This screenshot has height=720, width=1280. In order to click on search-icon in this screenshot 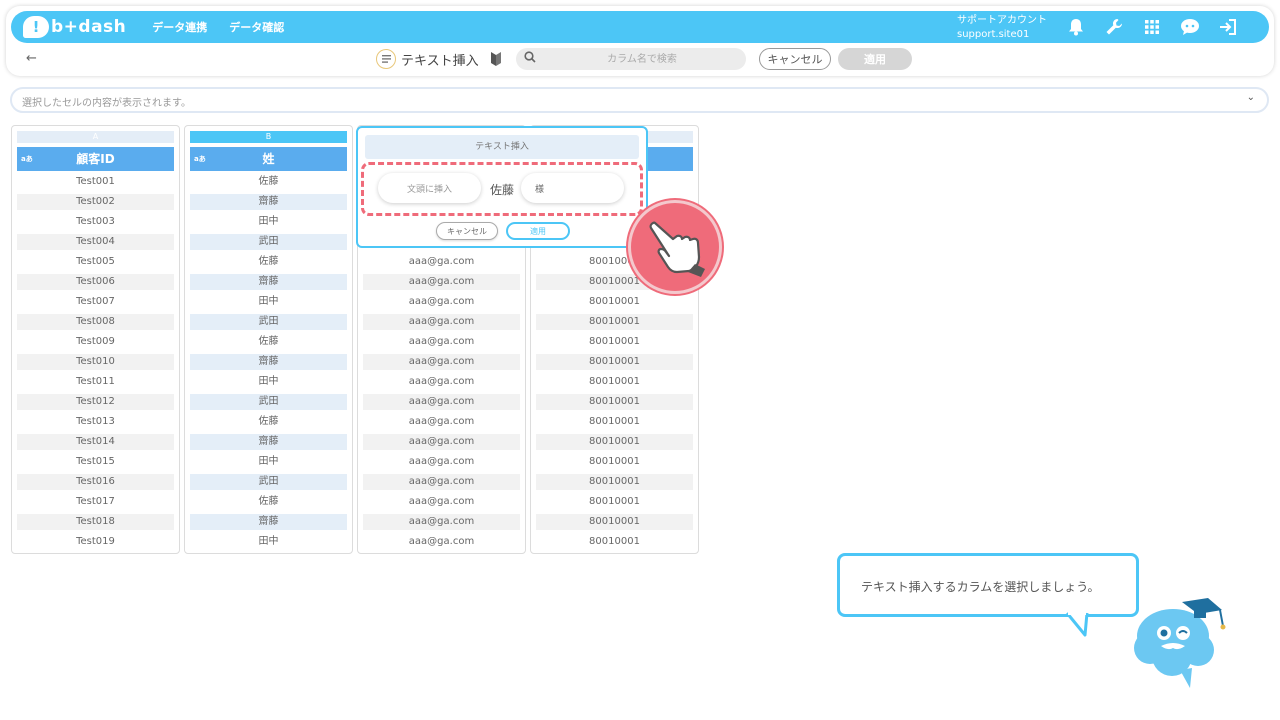, I will do `click(530, 58)`.